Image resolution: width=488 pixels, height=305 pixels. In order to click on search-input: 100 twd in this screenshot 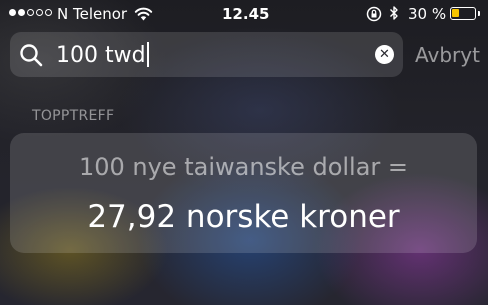, I will do `click(102, 55)`.